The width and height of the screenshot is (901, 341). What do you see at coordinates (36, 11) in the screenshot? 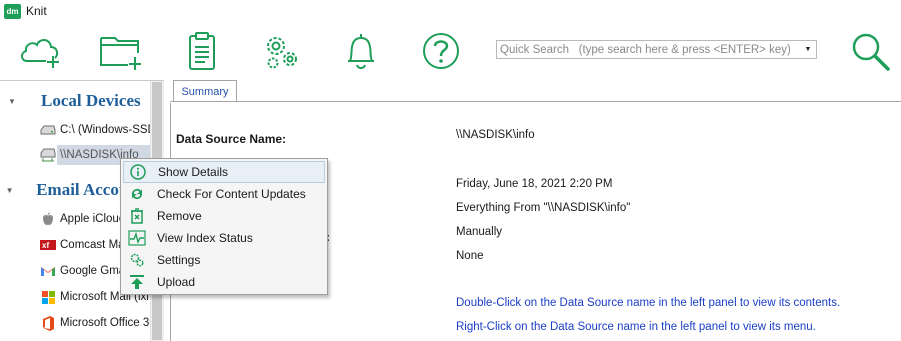
I see `app-title: Knit` at bounding box center [36, 11].